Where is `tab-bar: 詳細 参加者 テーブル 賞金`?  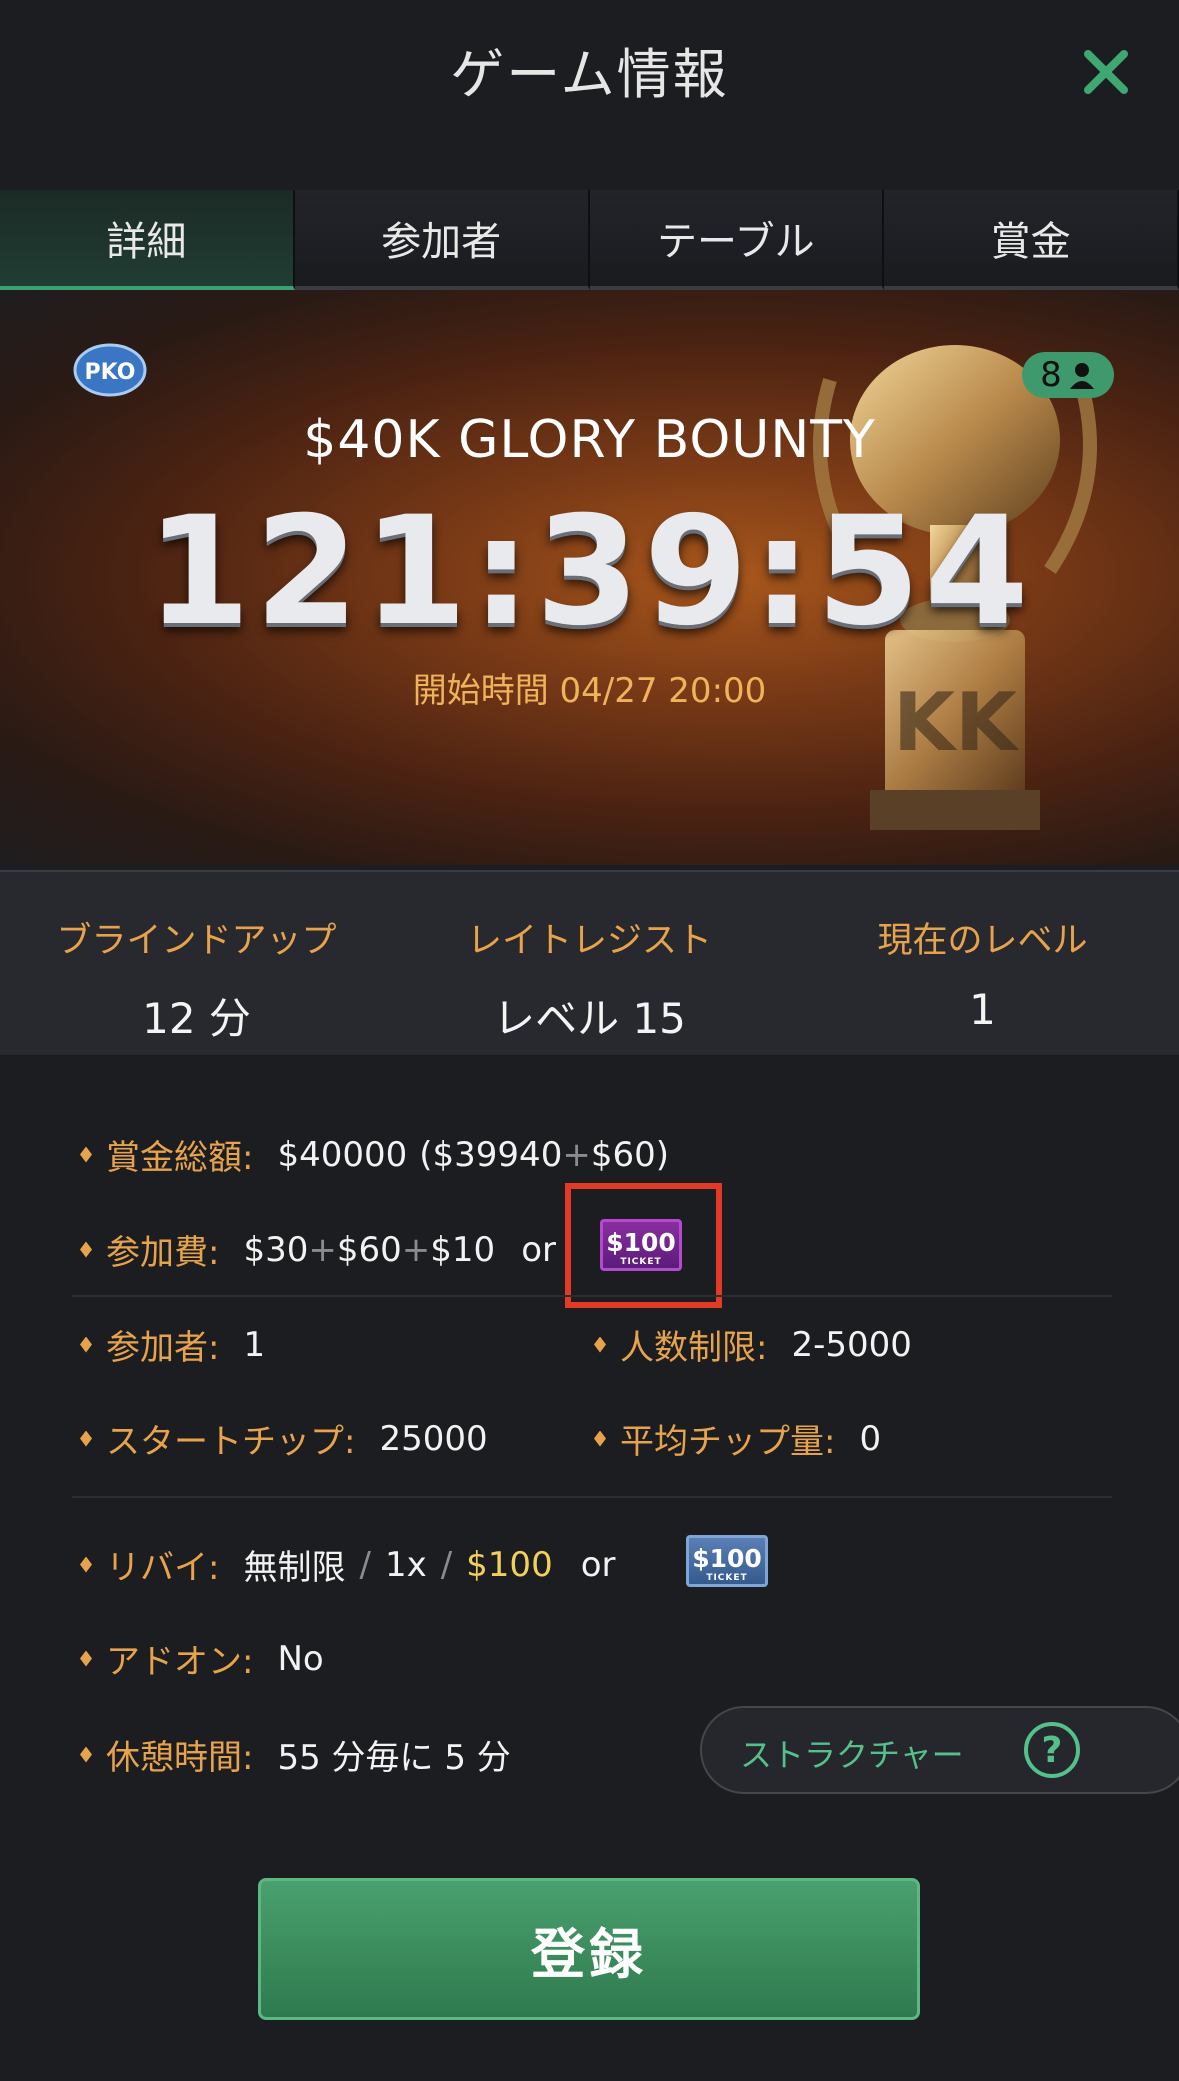
tab-bar: 詳細 参加者 テーブル 賞金 is located at coordinates (589, 240).